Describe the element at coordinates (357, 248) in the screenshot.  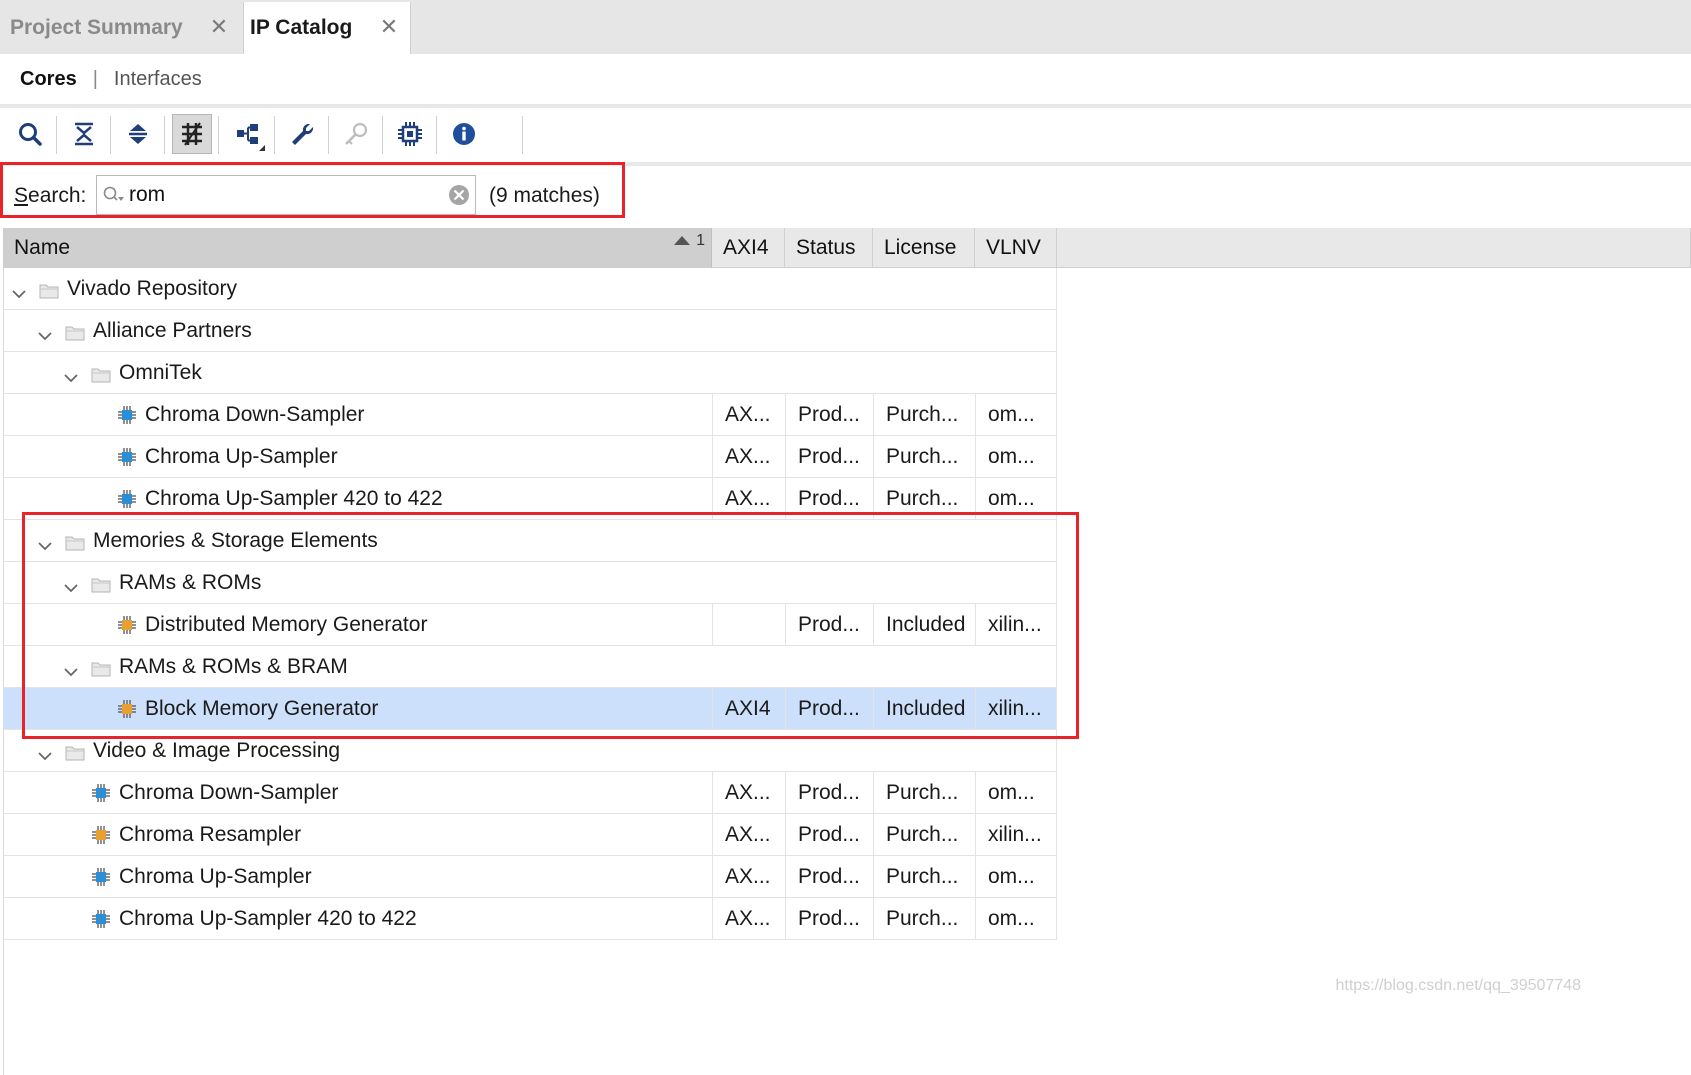
I see `column-header-name: Name 1` at that location.